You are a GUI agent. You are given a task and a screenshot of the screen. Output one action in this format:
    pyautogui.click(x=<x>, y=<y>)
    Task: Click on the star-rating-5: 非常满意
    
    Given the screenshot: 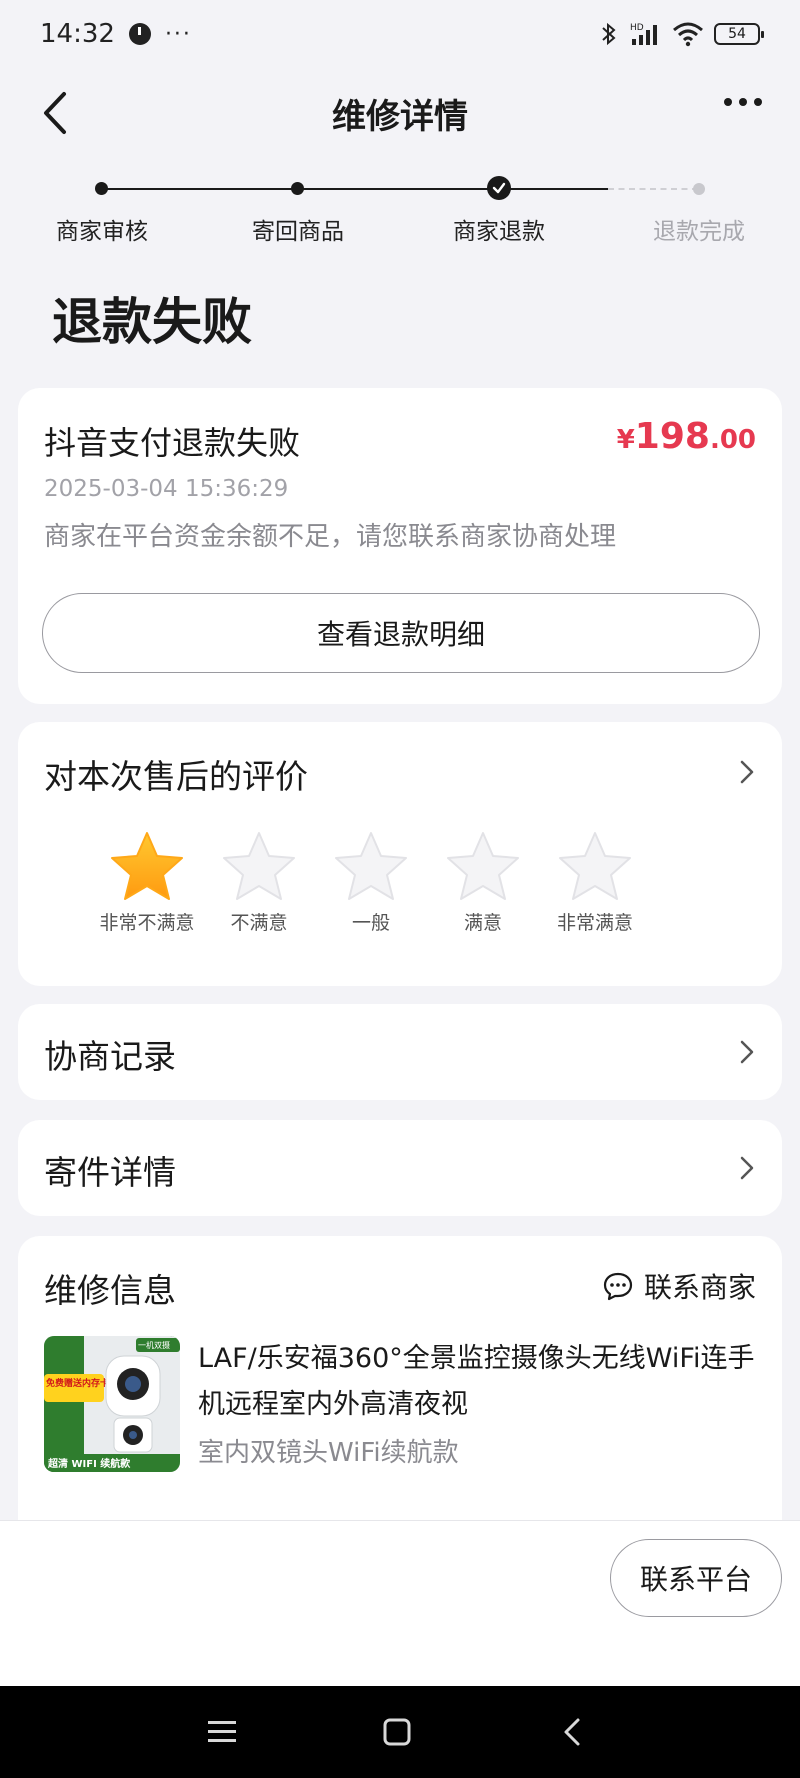 What is the action you would take?
    pyautogui.click(x=595, y=882)
    